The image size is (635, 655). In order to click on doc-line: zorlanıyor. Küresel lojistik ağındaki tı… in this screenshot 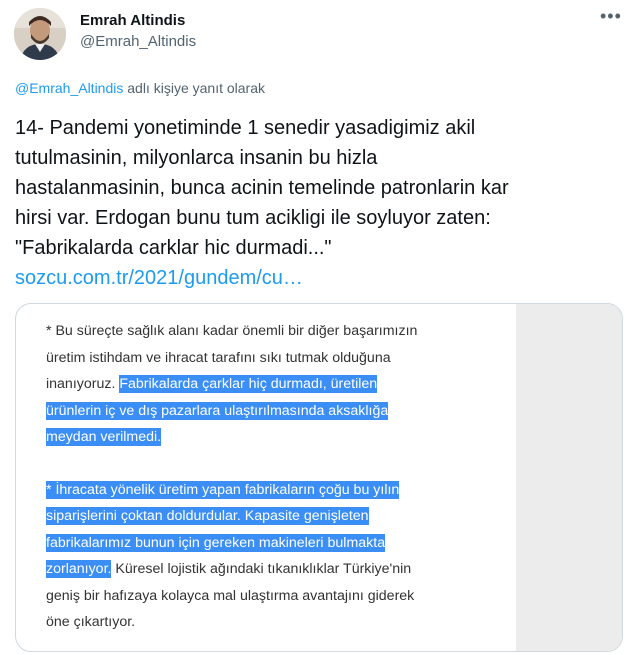, I will do `click(281, 569)`.